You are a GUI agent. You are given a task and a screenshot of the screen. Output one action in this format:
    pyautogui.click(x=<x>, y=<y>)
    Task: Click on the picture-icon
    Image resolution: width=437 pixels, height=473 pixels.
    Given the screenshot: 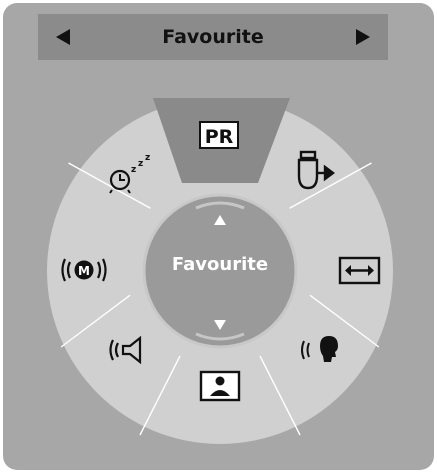 What is the action you would take?
    pyautogui.click(x=220, y=386)
    